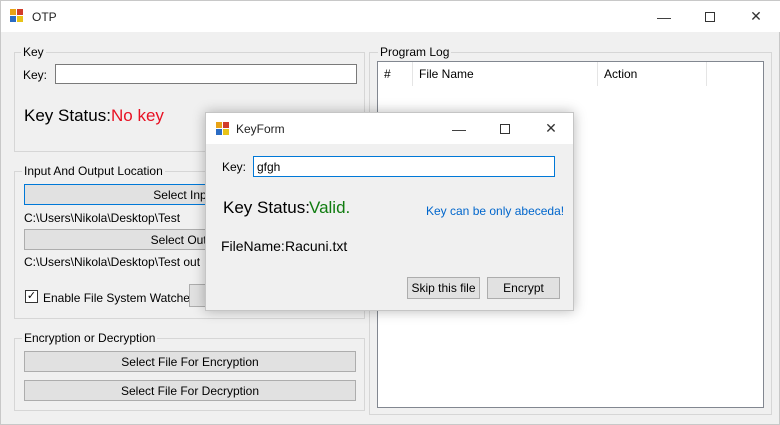  What do you see at coordinates (652, 74) in the screenshot?
I see `column-header-action: Action` at bounding box center [652, 74].